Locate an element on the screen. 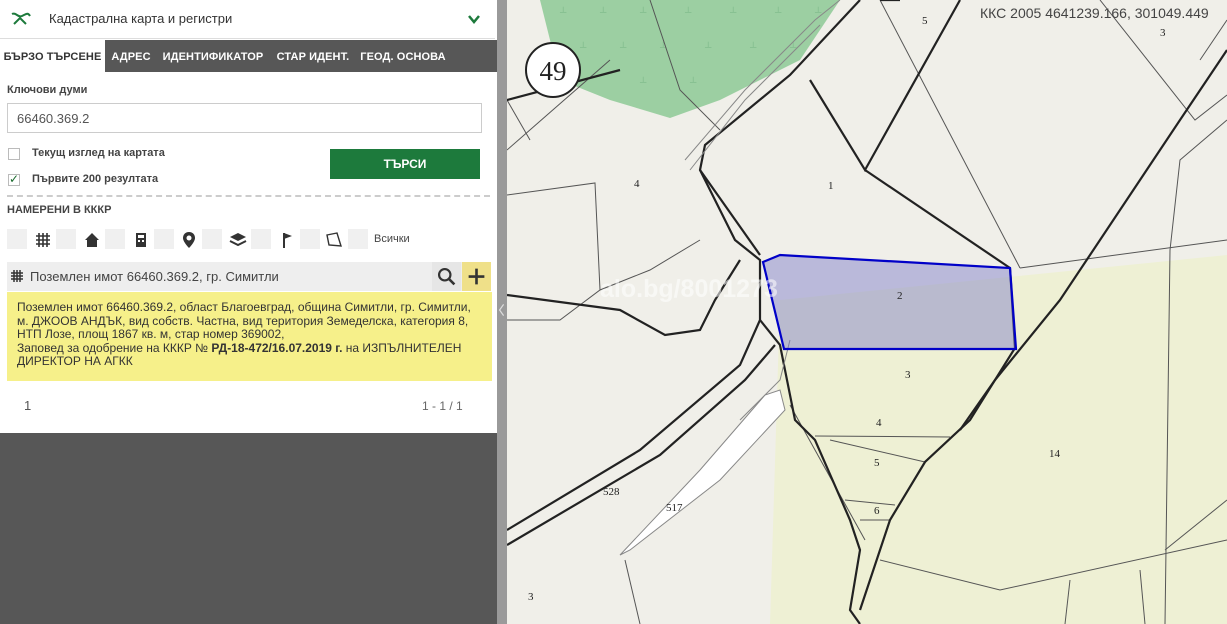 The image size is (1227, 624). watermark: alo.bg/8001273 is located at coordinates (689, 289).